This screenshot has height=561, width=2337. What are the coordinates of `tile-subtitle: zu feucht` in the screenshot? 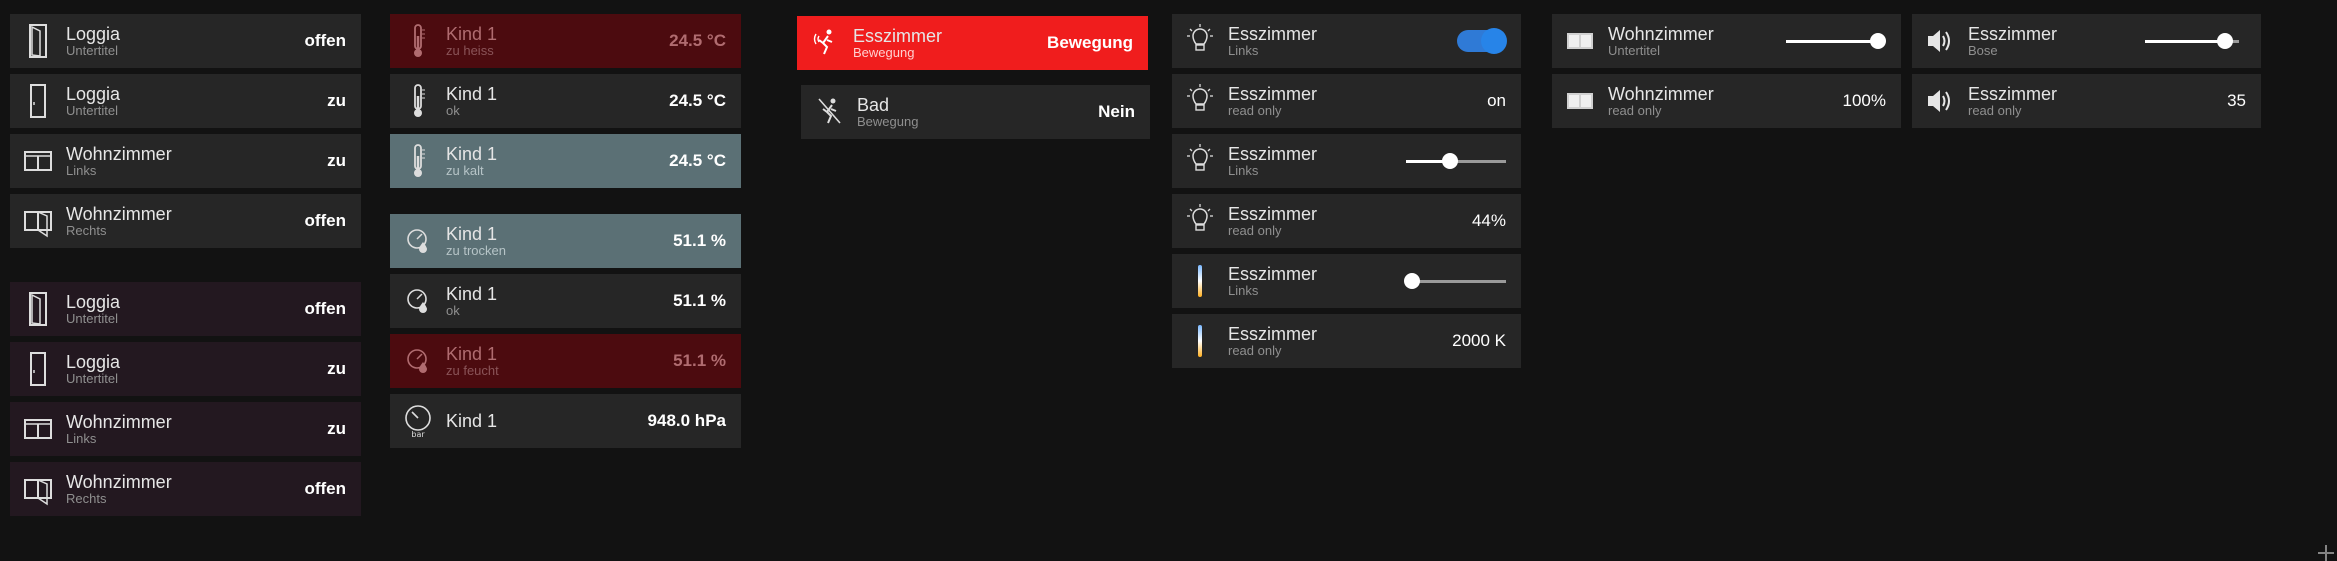 It's located at (472, 370).